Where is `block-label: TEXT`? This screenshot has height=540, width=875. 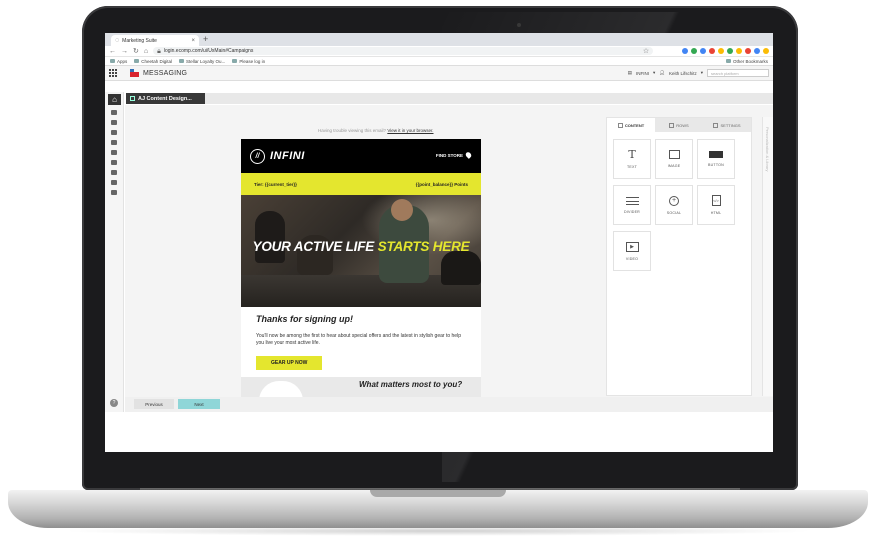 block-label: TEXT is located at coordinates (632, 167).